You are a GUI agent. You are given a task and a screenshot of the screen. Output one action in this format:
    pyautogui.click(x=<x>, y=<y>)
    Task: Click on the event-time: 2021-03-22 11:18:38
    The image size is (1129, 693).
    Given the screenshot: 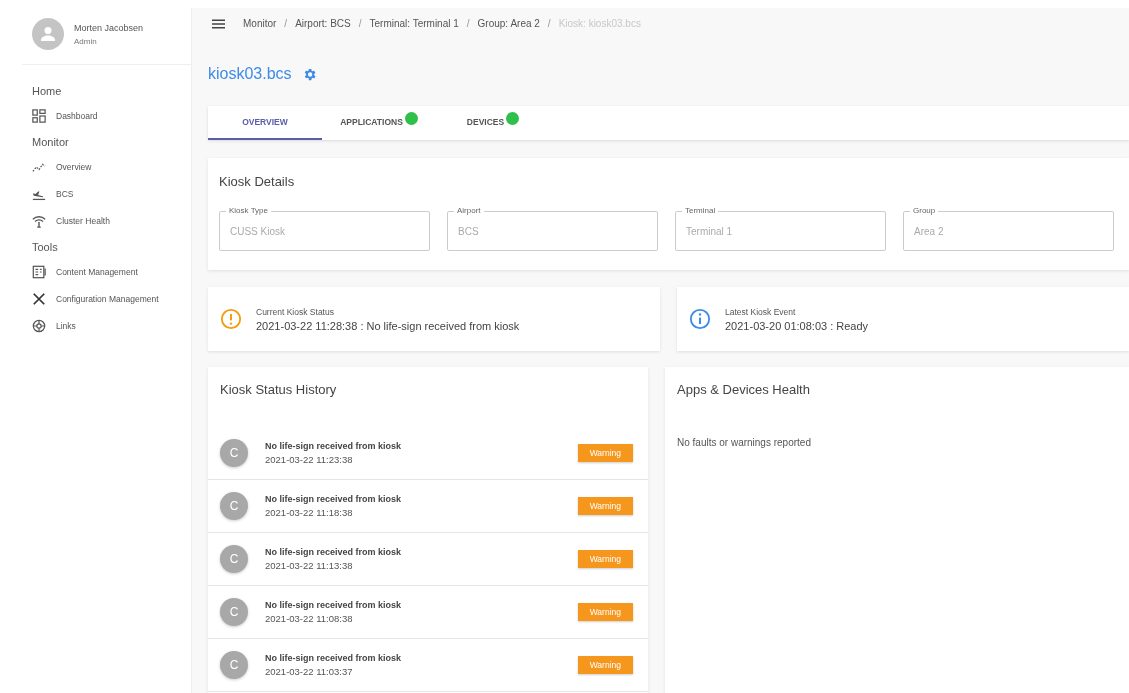 What is the action you would take?
    pyautogui.click(x=309, y=512)
    